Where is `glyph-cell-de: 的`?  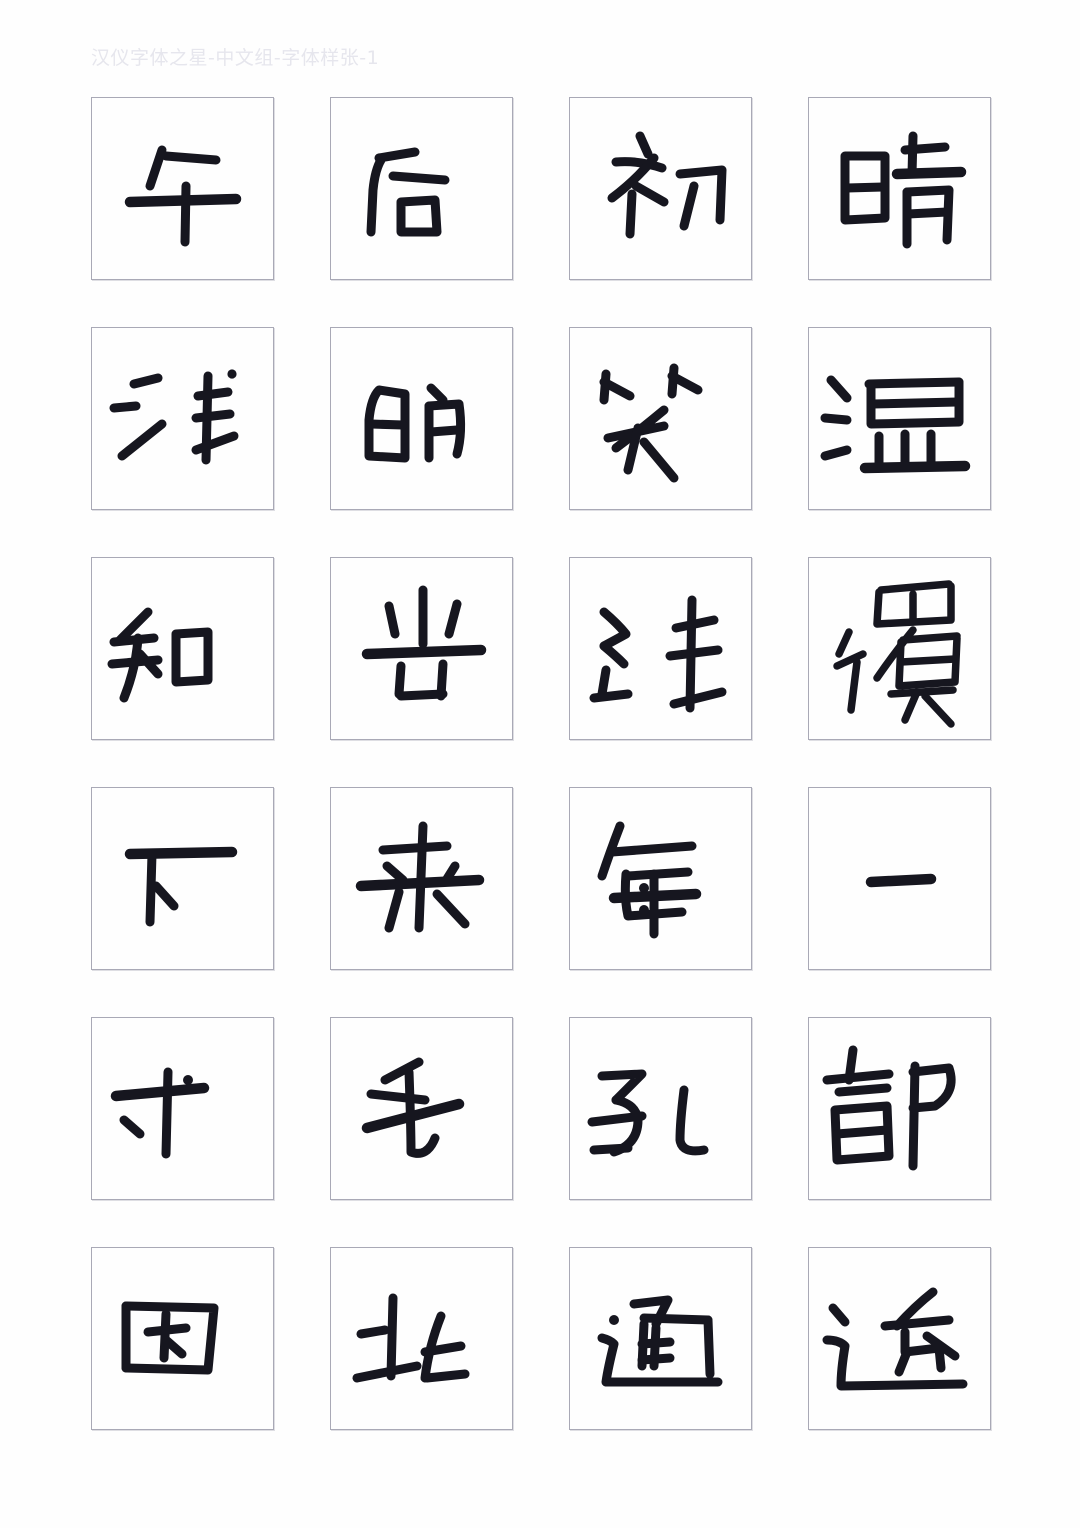 glyph-cell-de: 的 is located at coordinates (421, 418).